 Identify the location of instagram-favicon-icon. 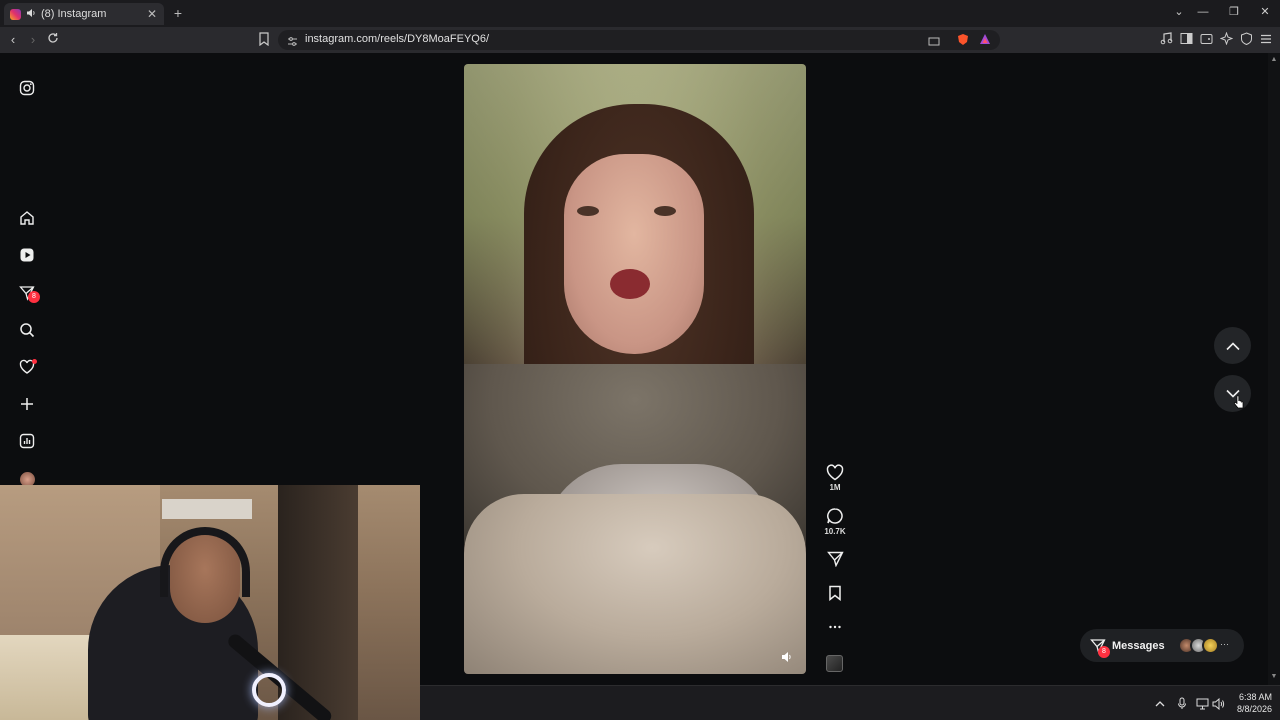
(15, 14).